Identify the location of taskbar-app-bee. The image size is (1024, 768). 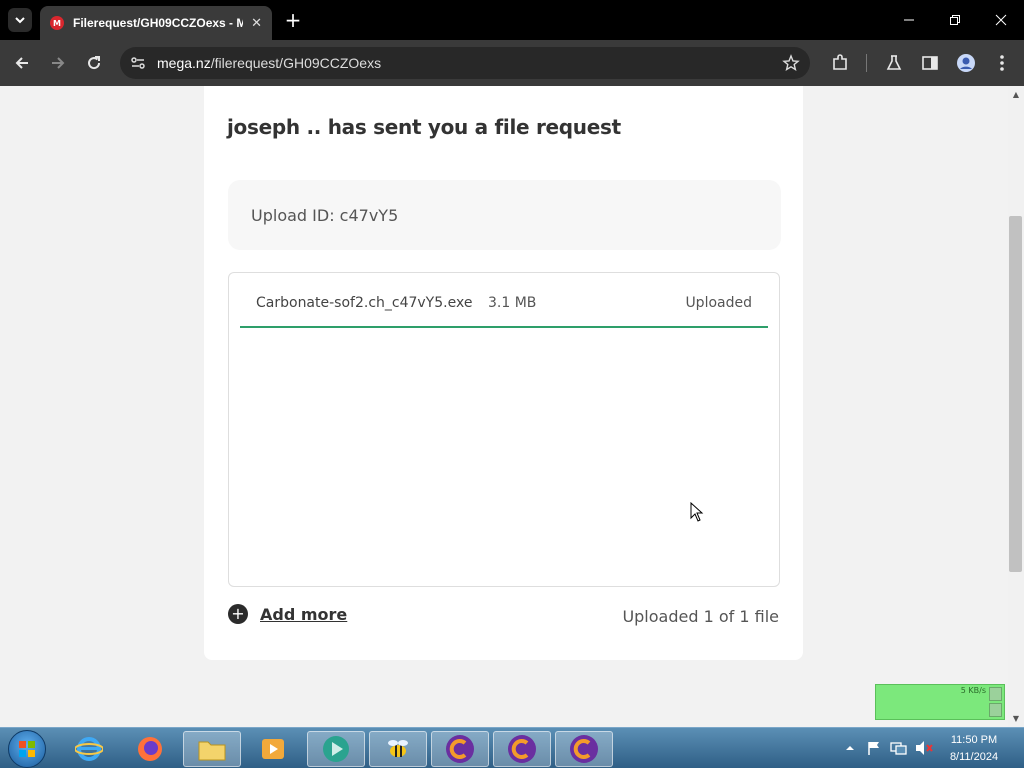
(398, 749).